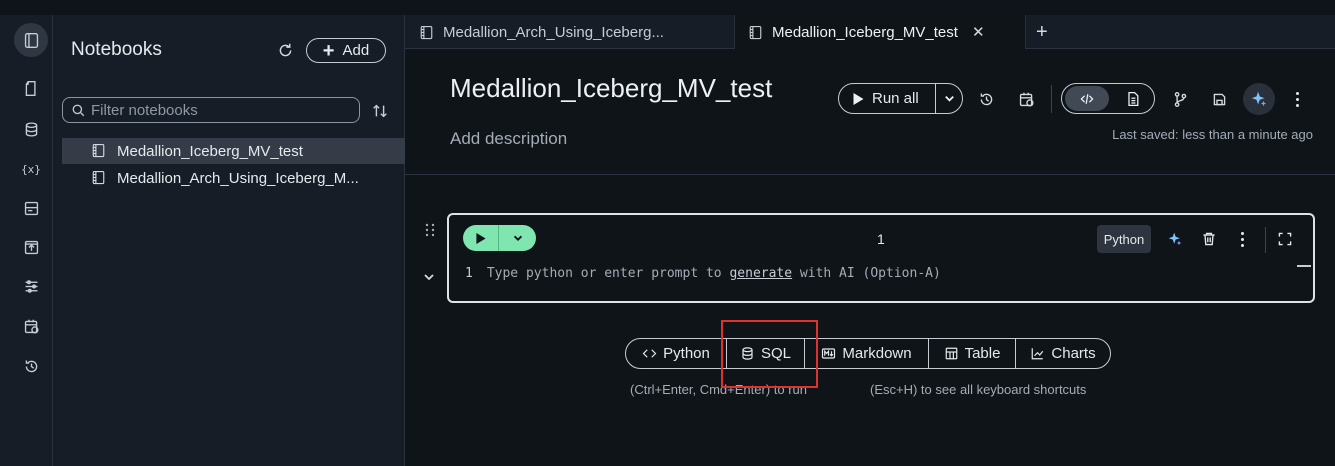 This screenshot has width=1335, height=466. I want to click on sort-arrows-icon, so click(380, 111).